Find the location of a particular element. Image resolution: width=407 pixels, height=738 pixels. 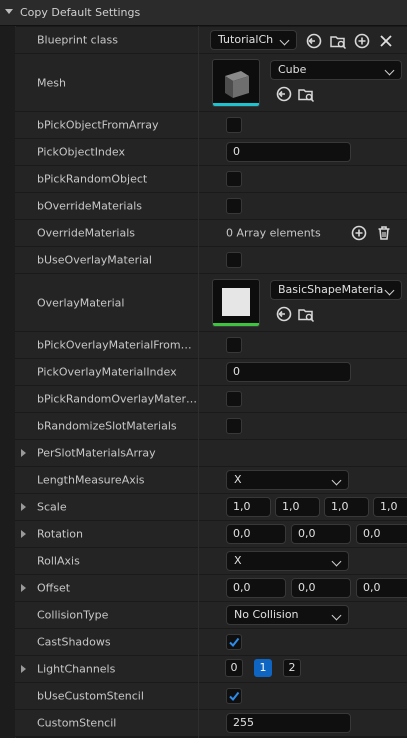

collision-combo: No Collision is located at coordinates (287, 615).